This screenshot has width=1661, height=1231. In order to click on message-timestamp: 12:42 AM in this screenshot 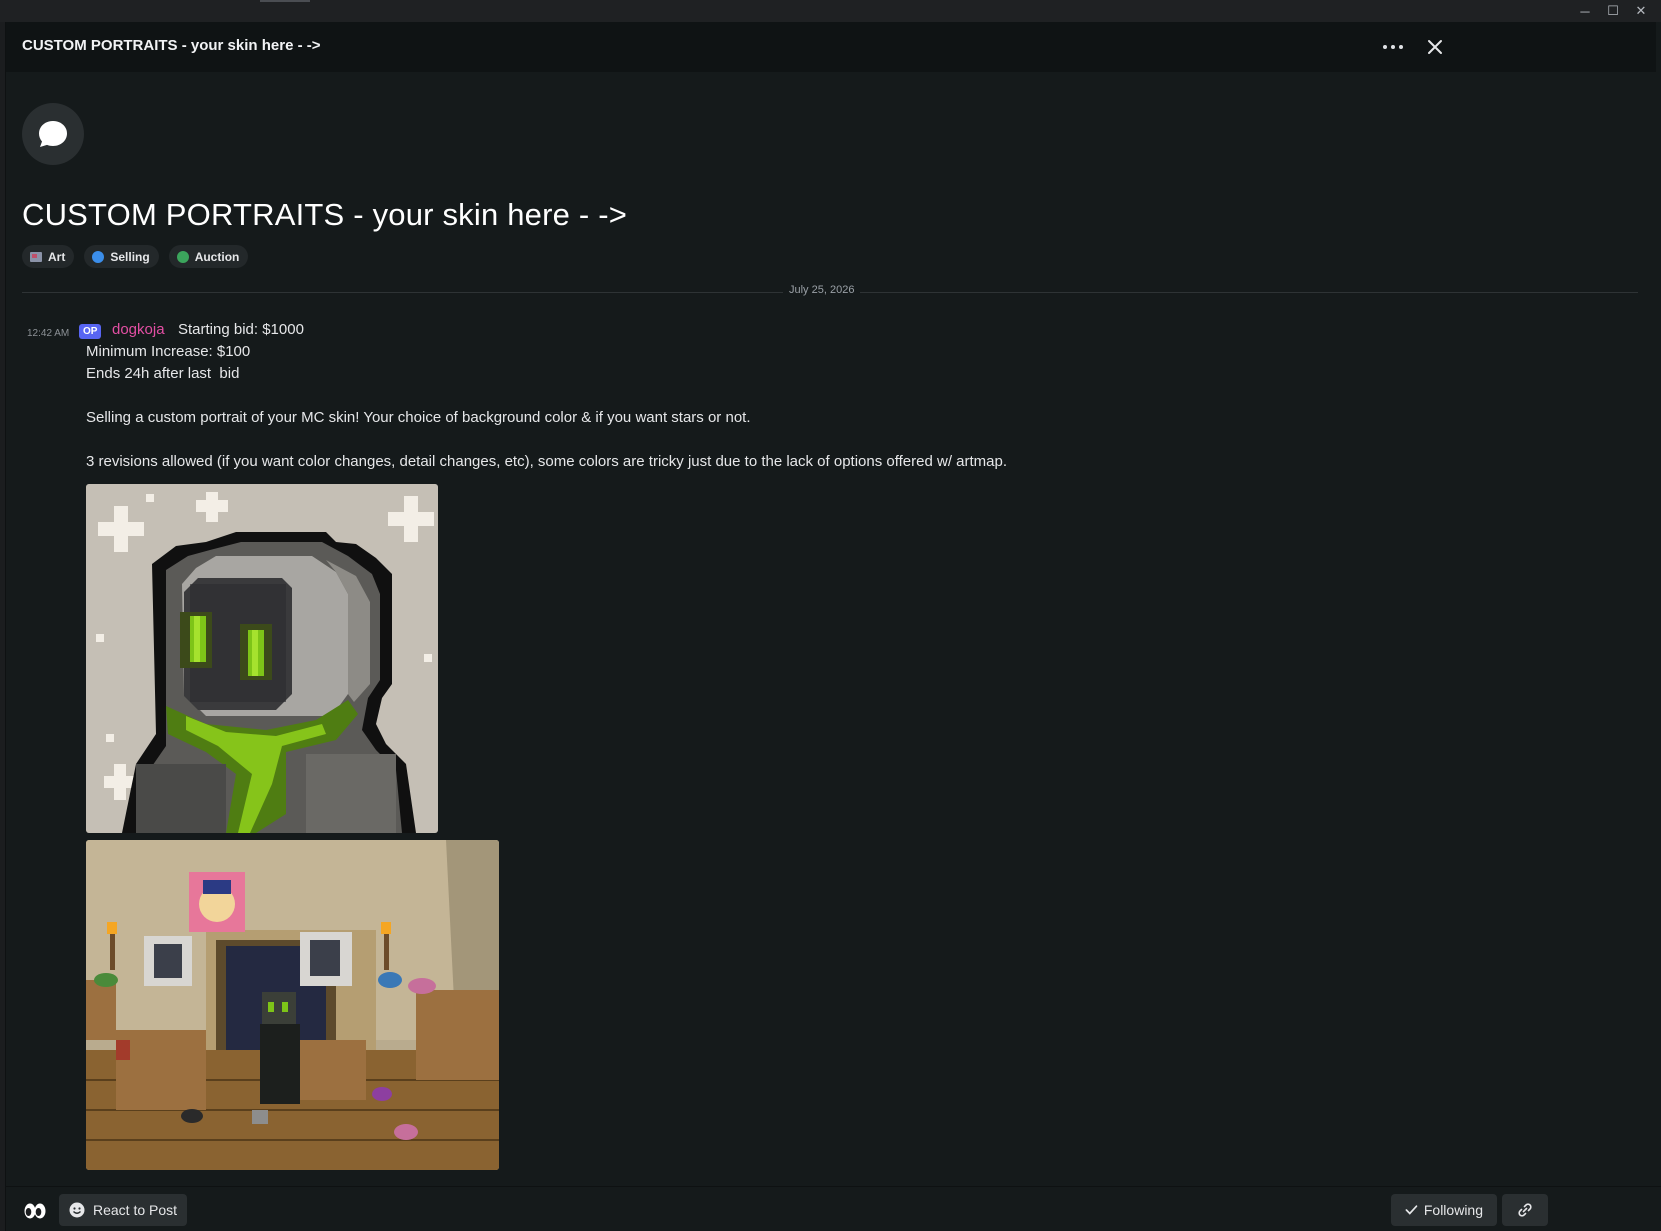, I will do `click(48, 333)`.